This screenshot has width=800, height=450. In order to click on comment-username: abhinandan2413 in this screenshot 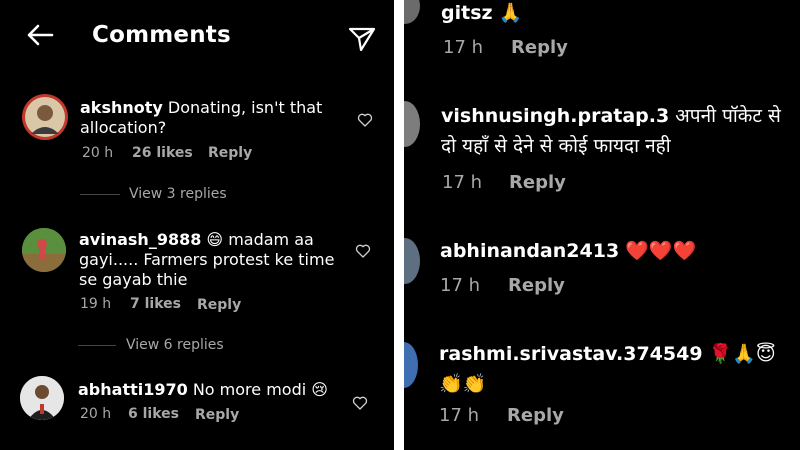, I will do `click(529, 251)`.